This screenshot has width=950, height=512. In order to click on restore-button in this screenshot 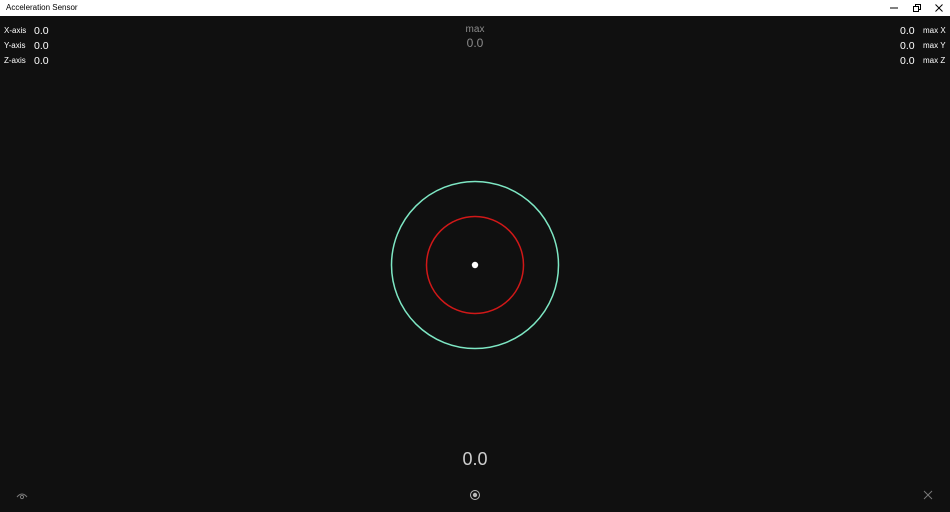, I will do `click(917, 8)`.